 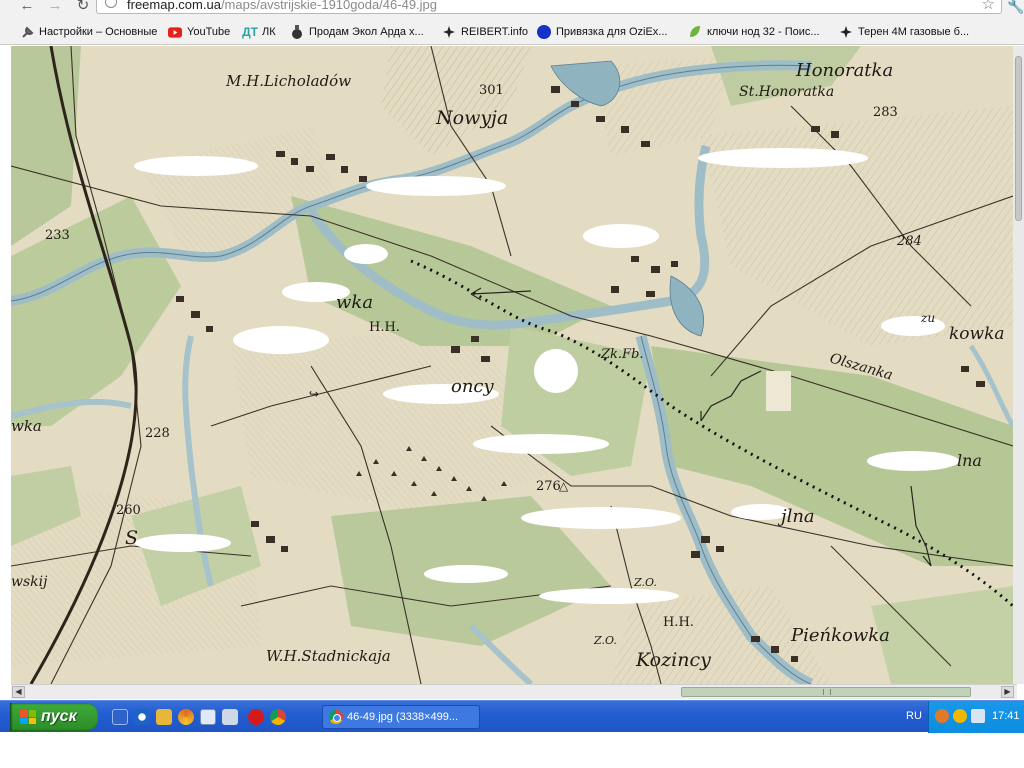 What do you see at coordinates (111, 4) in the screenshot?
I see `page-info-icon` at bounding box center [111, 4].